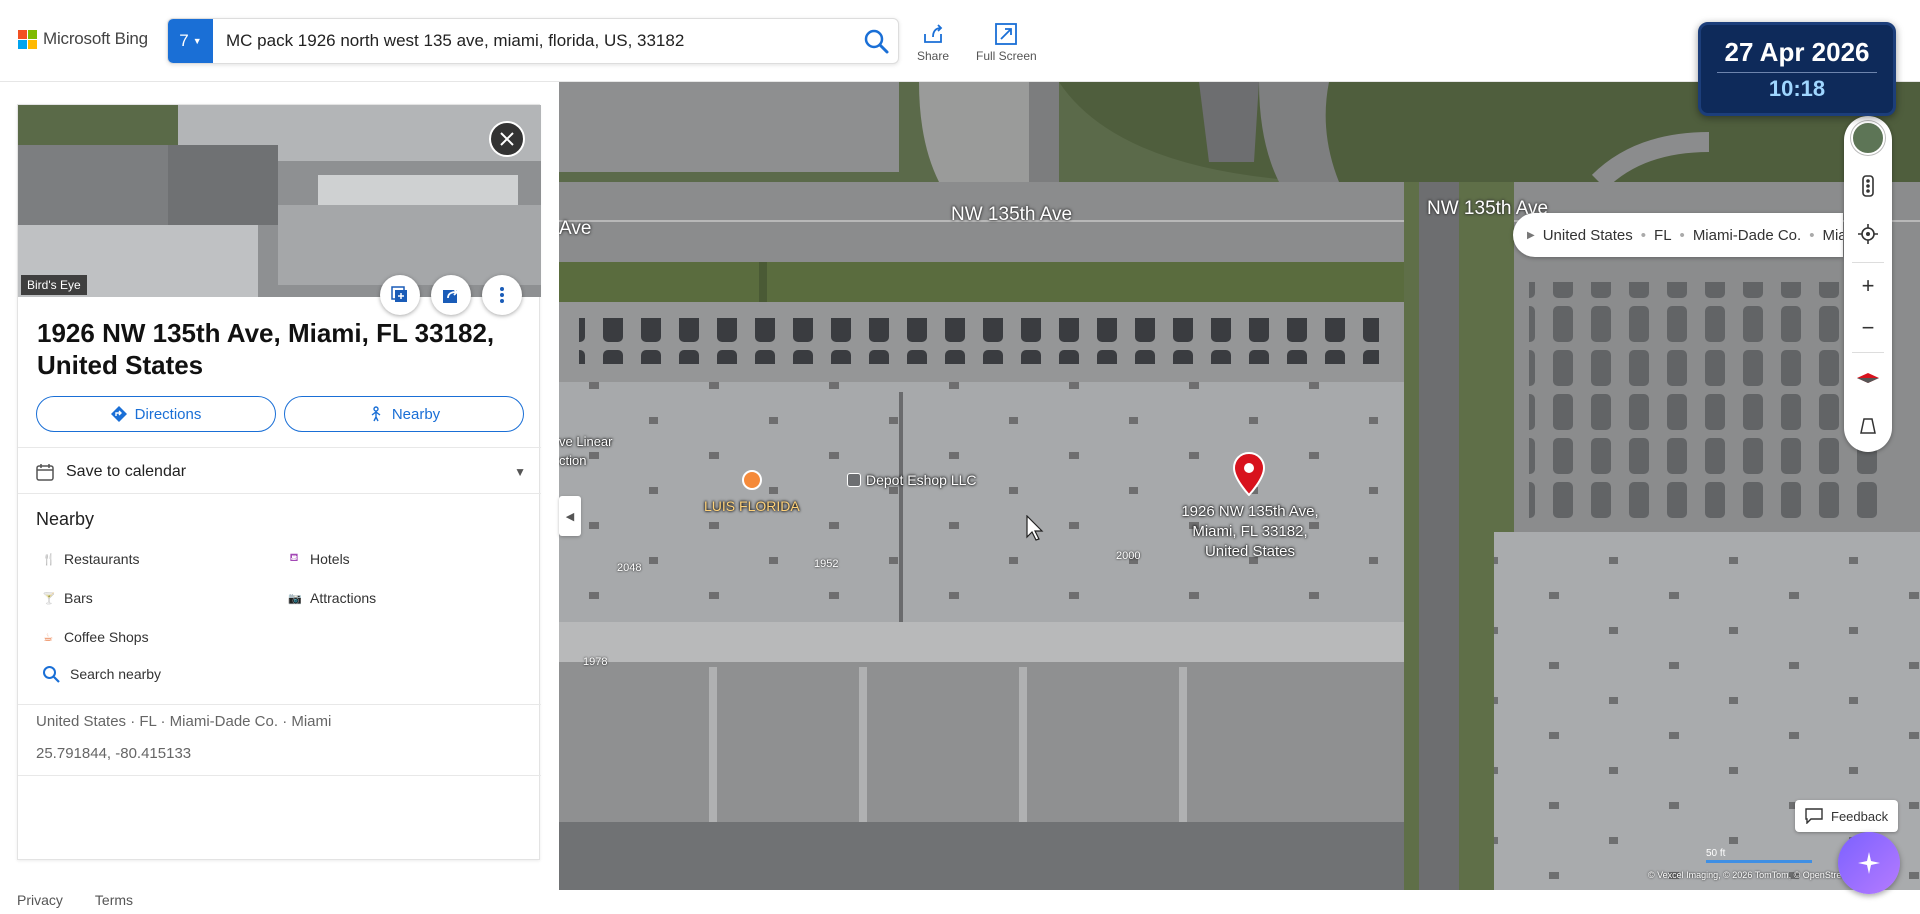 The height and width of the screenshot is (914, 1920). What do you see at coordinates (400, 295) in the screenshot?
I see `add-to-collection-button` at bounding box center [400, 295].